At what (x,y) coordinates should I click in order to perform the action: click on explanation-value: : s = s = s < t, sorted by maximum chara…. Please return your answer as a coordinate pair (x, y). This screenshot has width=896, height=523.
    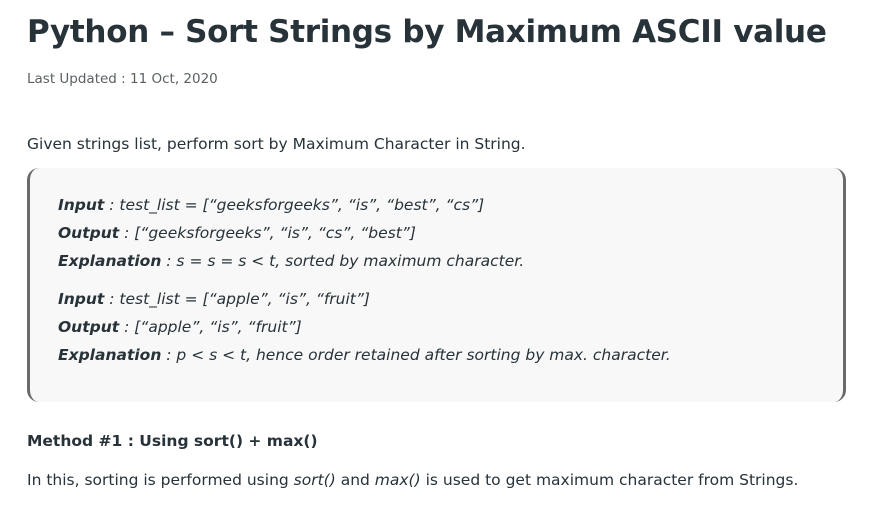
    Looking at the image, I should click on (343, 261).